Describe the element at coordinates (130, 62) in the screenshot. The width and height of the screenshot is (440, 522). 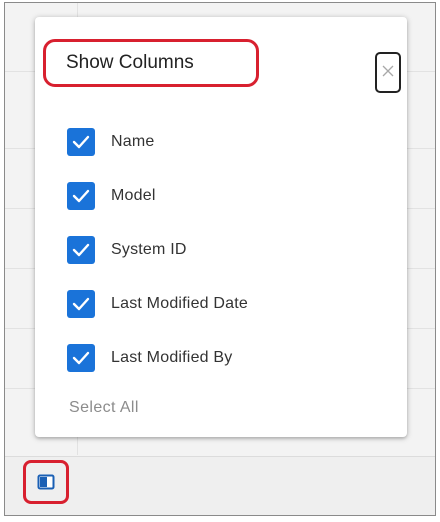
I see `popover-title: Show Columns` at that location.